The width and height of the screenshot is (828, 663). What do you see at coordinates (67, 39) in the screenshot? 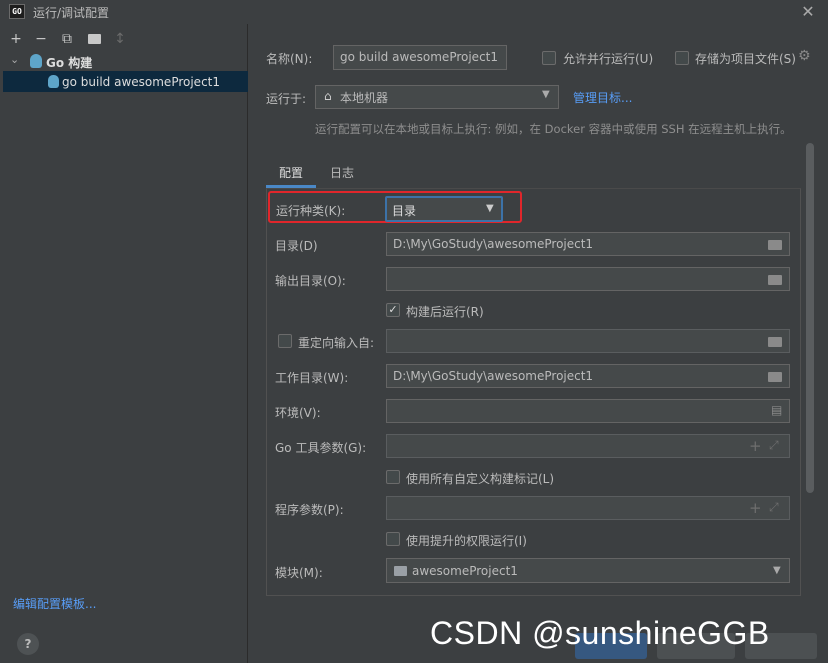
I see `copy-icon: ⧉` at bounding box center [67, 39].